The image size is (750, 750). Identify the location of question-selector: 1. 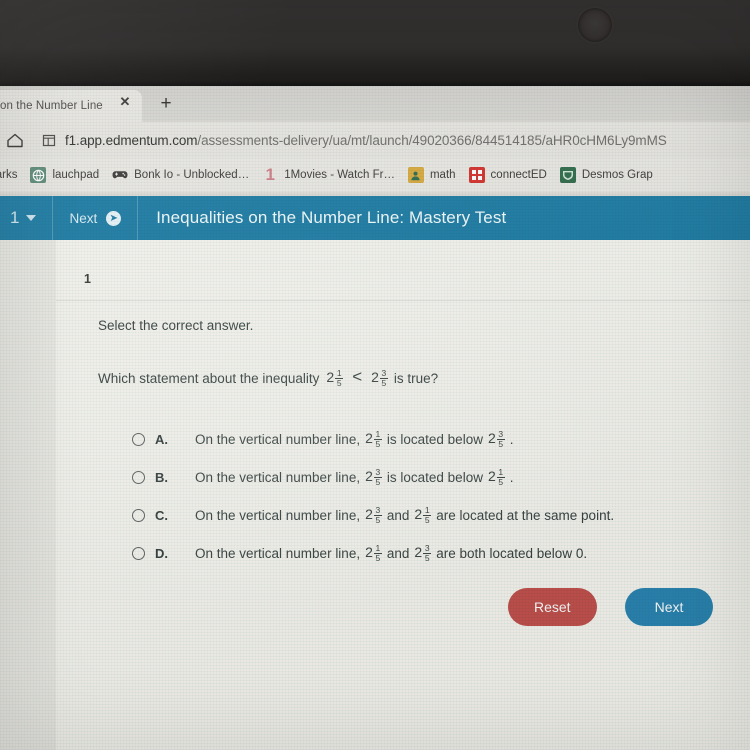
(26, 218).